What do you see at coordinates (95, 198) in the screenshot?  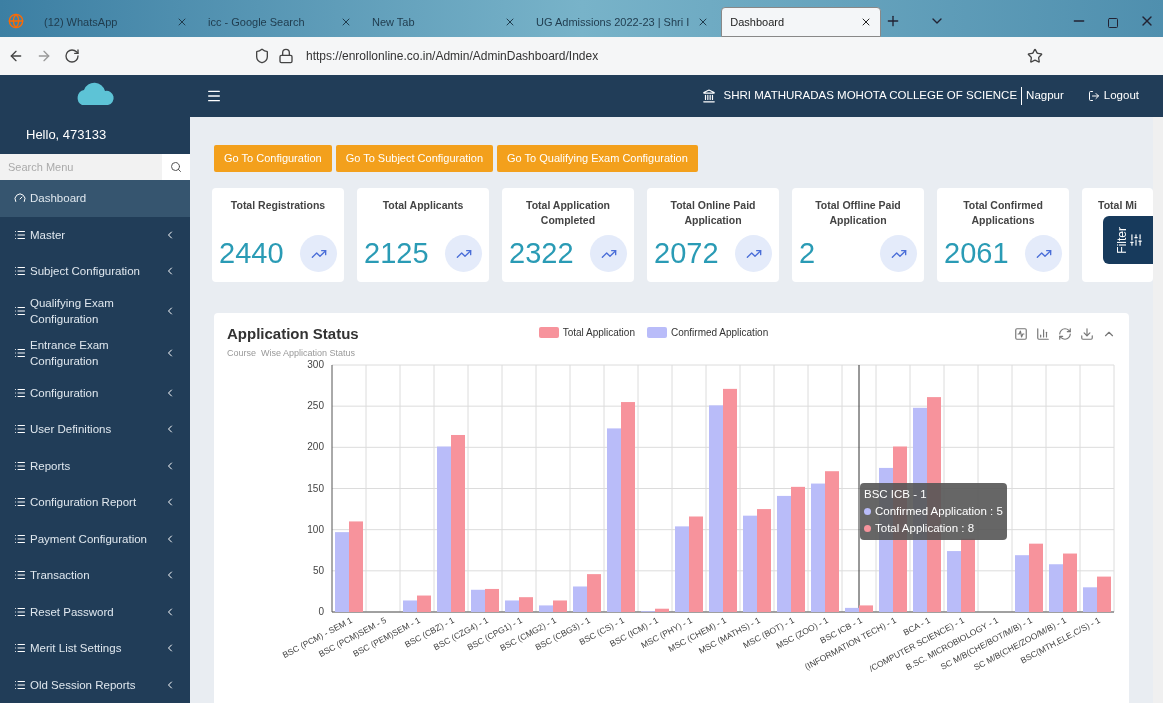 I see `sidebar-menu-item: Dashboard` at bounding box center [95, 198].